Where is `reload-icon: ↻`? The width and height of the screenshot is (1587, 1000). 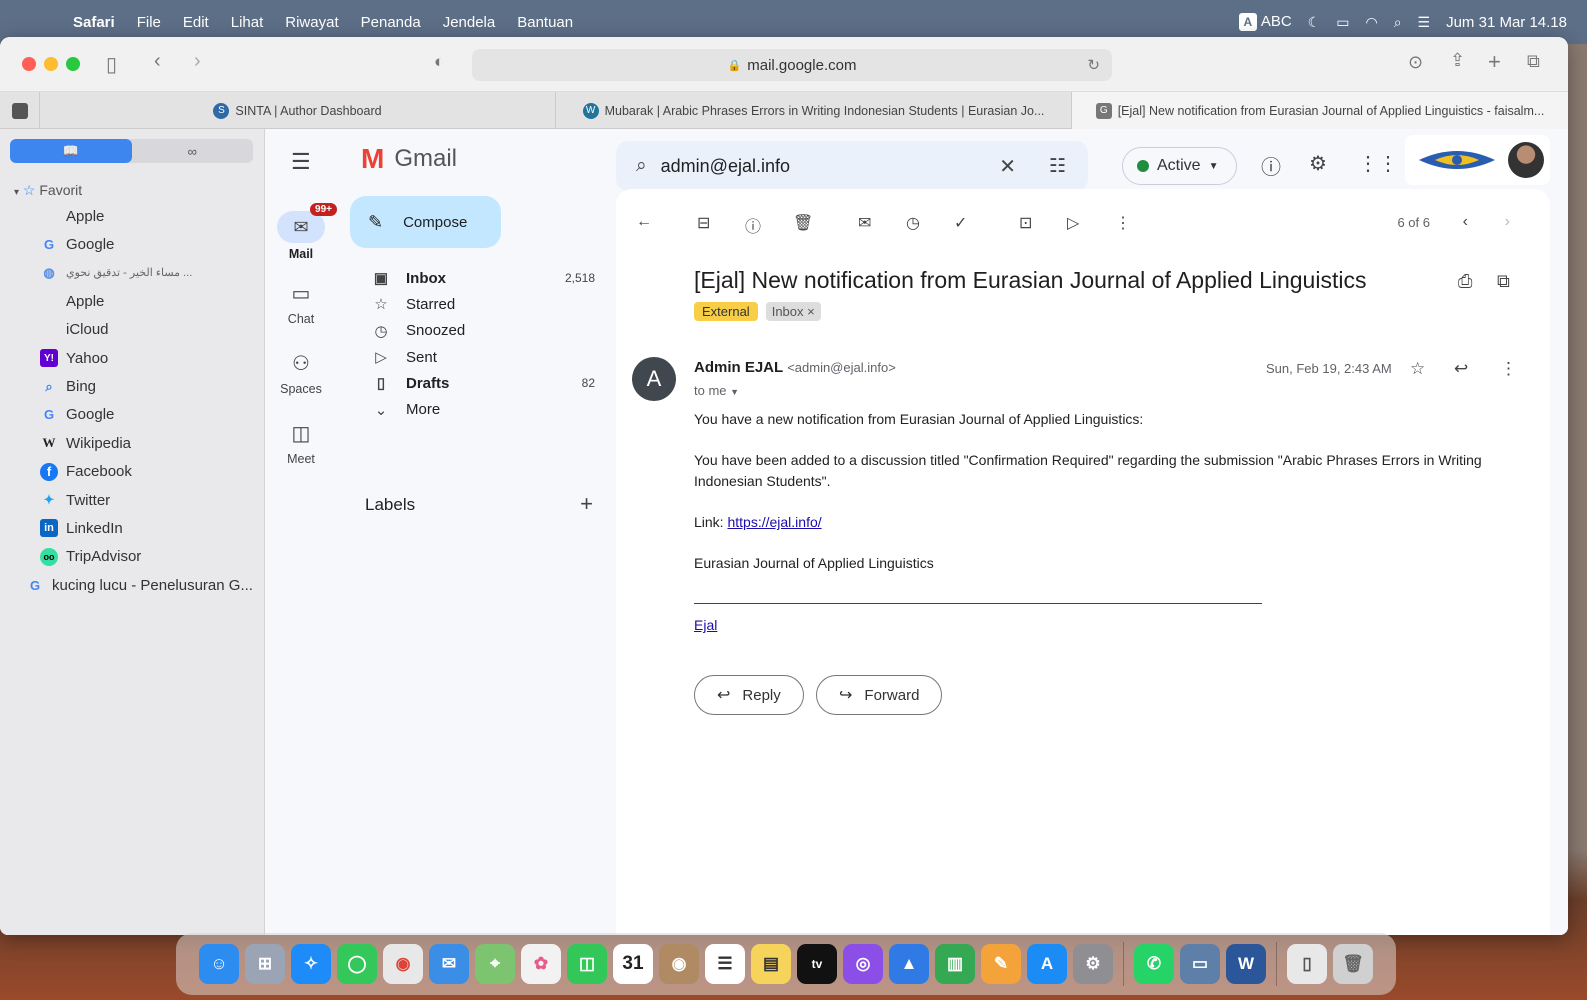
reload-icon: ↻ is located at coordinates (1093, 65).